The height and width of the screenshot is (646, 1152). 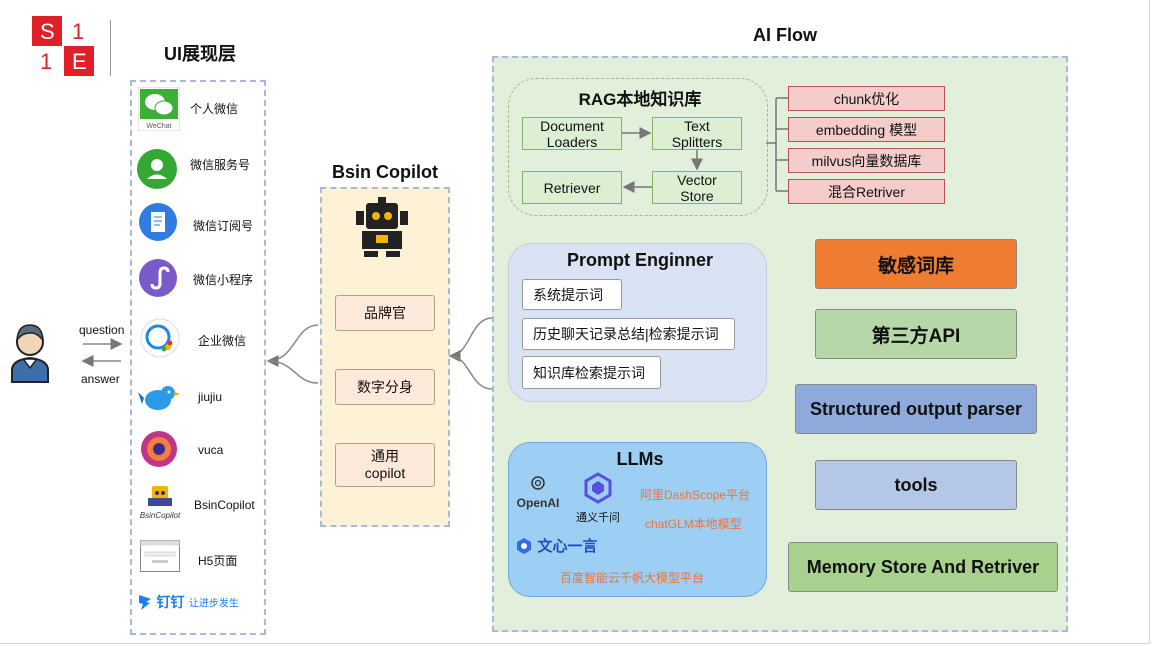 What do you see at coordinates (628, 334) in the screenshot?
I see `prompt-item-history: 历史聊天记录总结|检索提示词` at bounding box center [628, 334].